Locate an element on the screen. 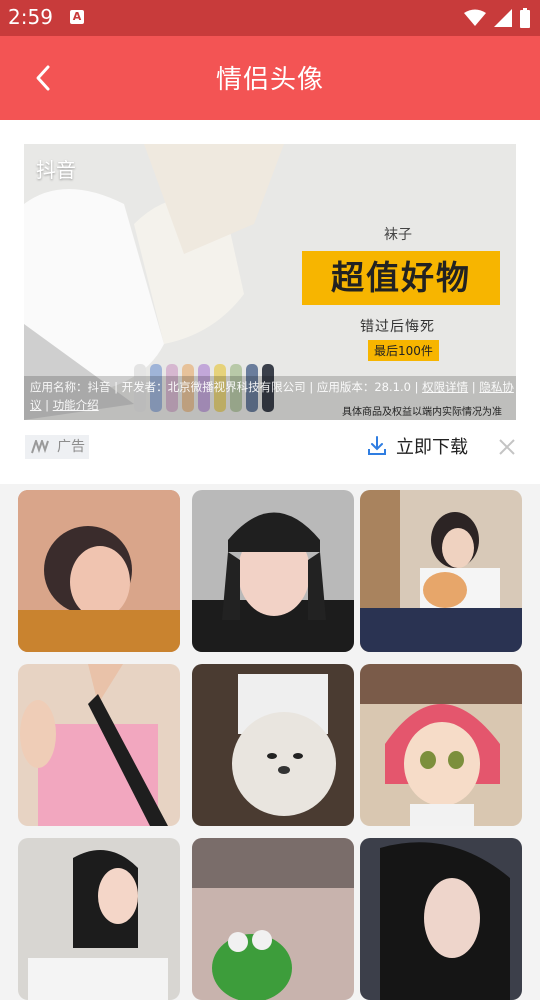  ad-close-button is located at coordinates (507, 447).